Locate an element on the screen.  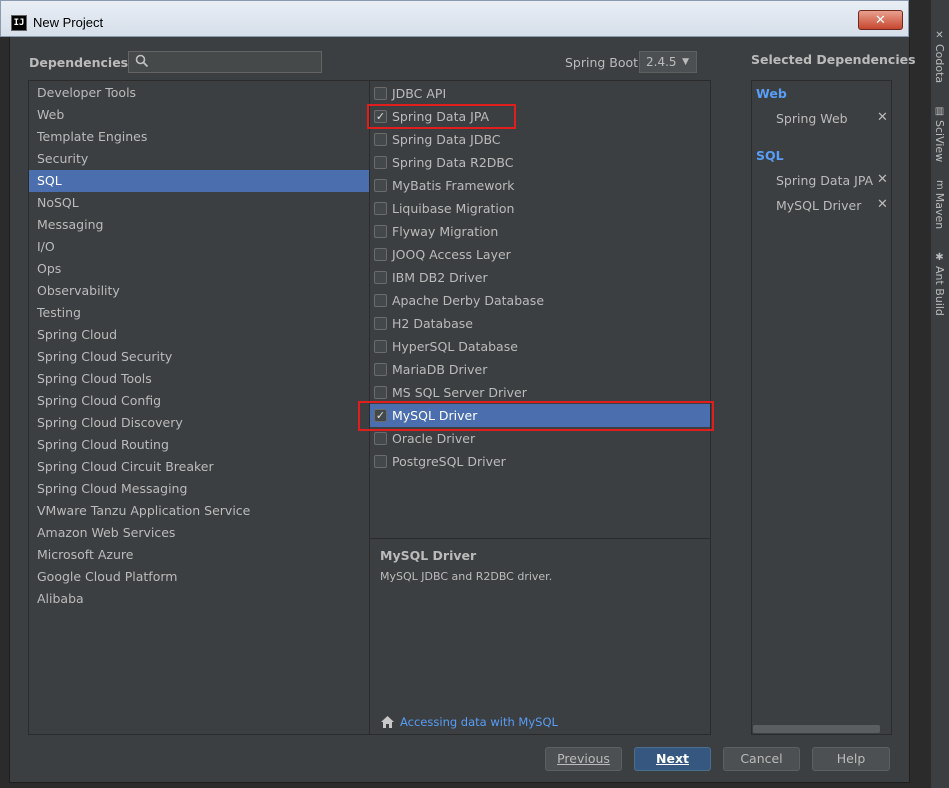
category-item: Spring Cloud Messaging is located at coordinates (199, 489).